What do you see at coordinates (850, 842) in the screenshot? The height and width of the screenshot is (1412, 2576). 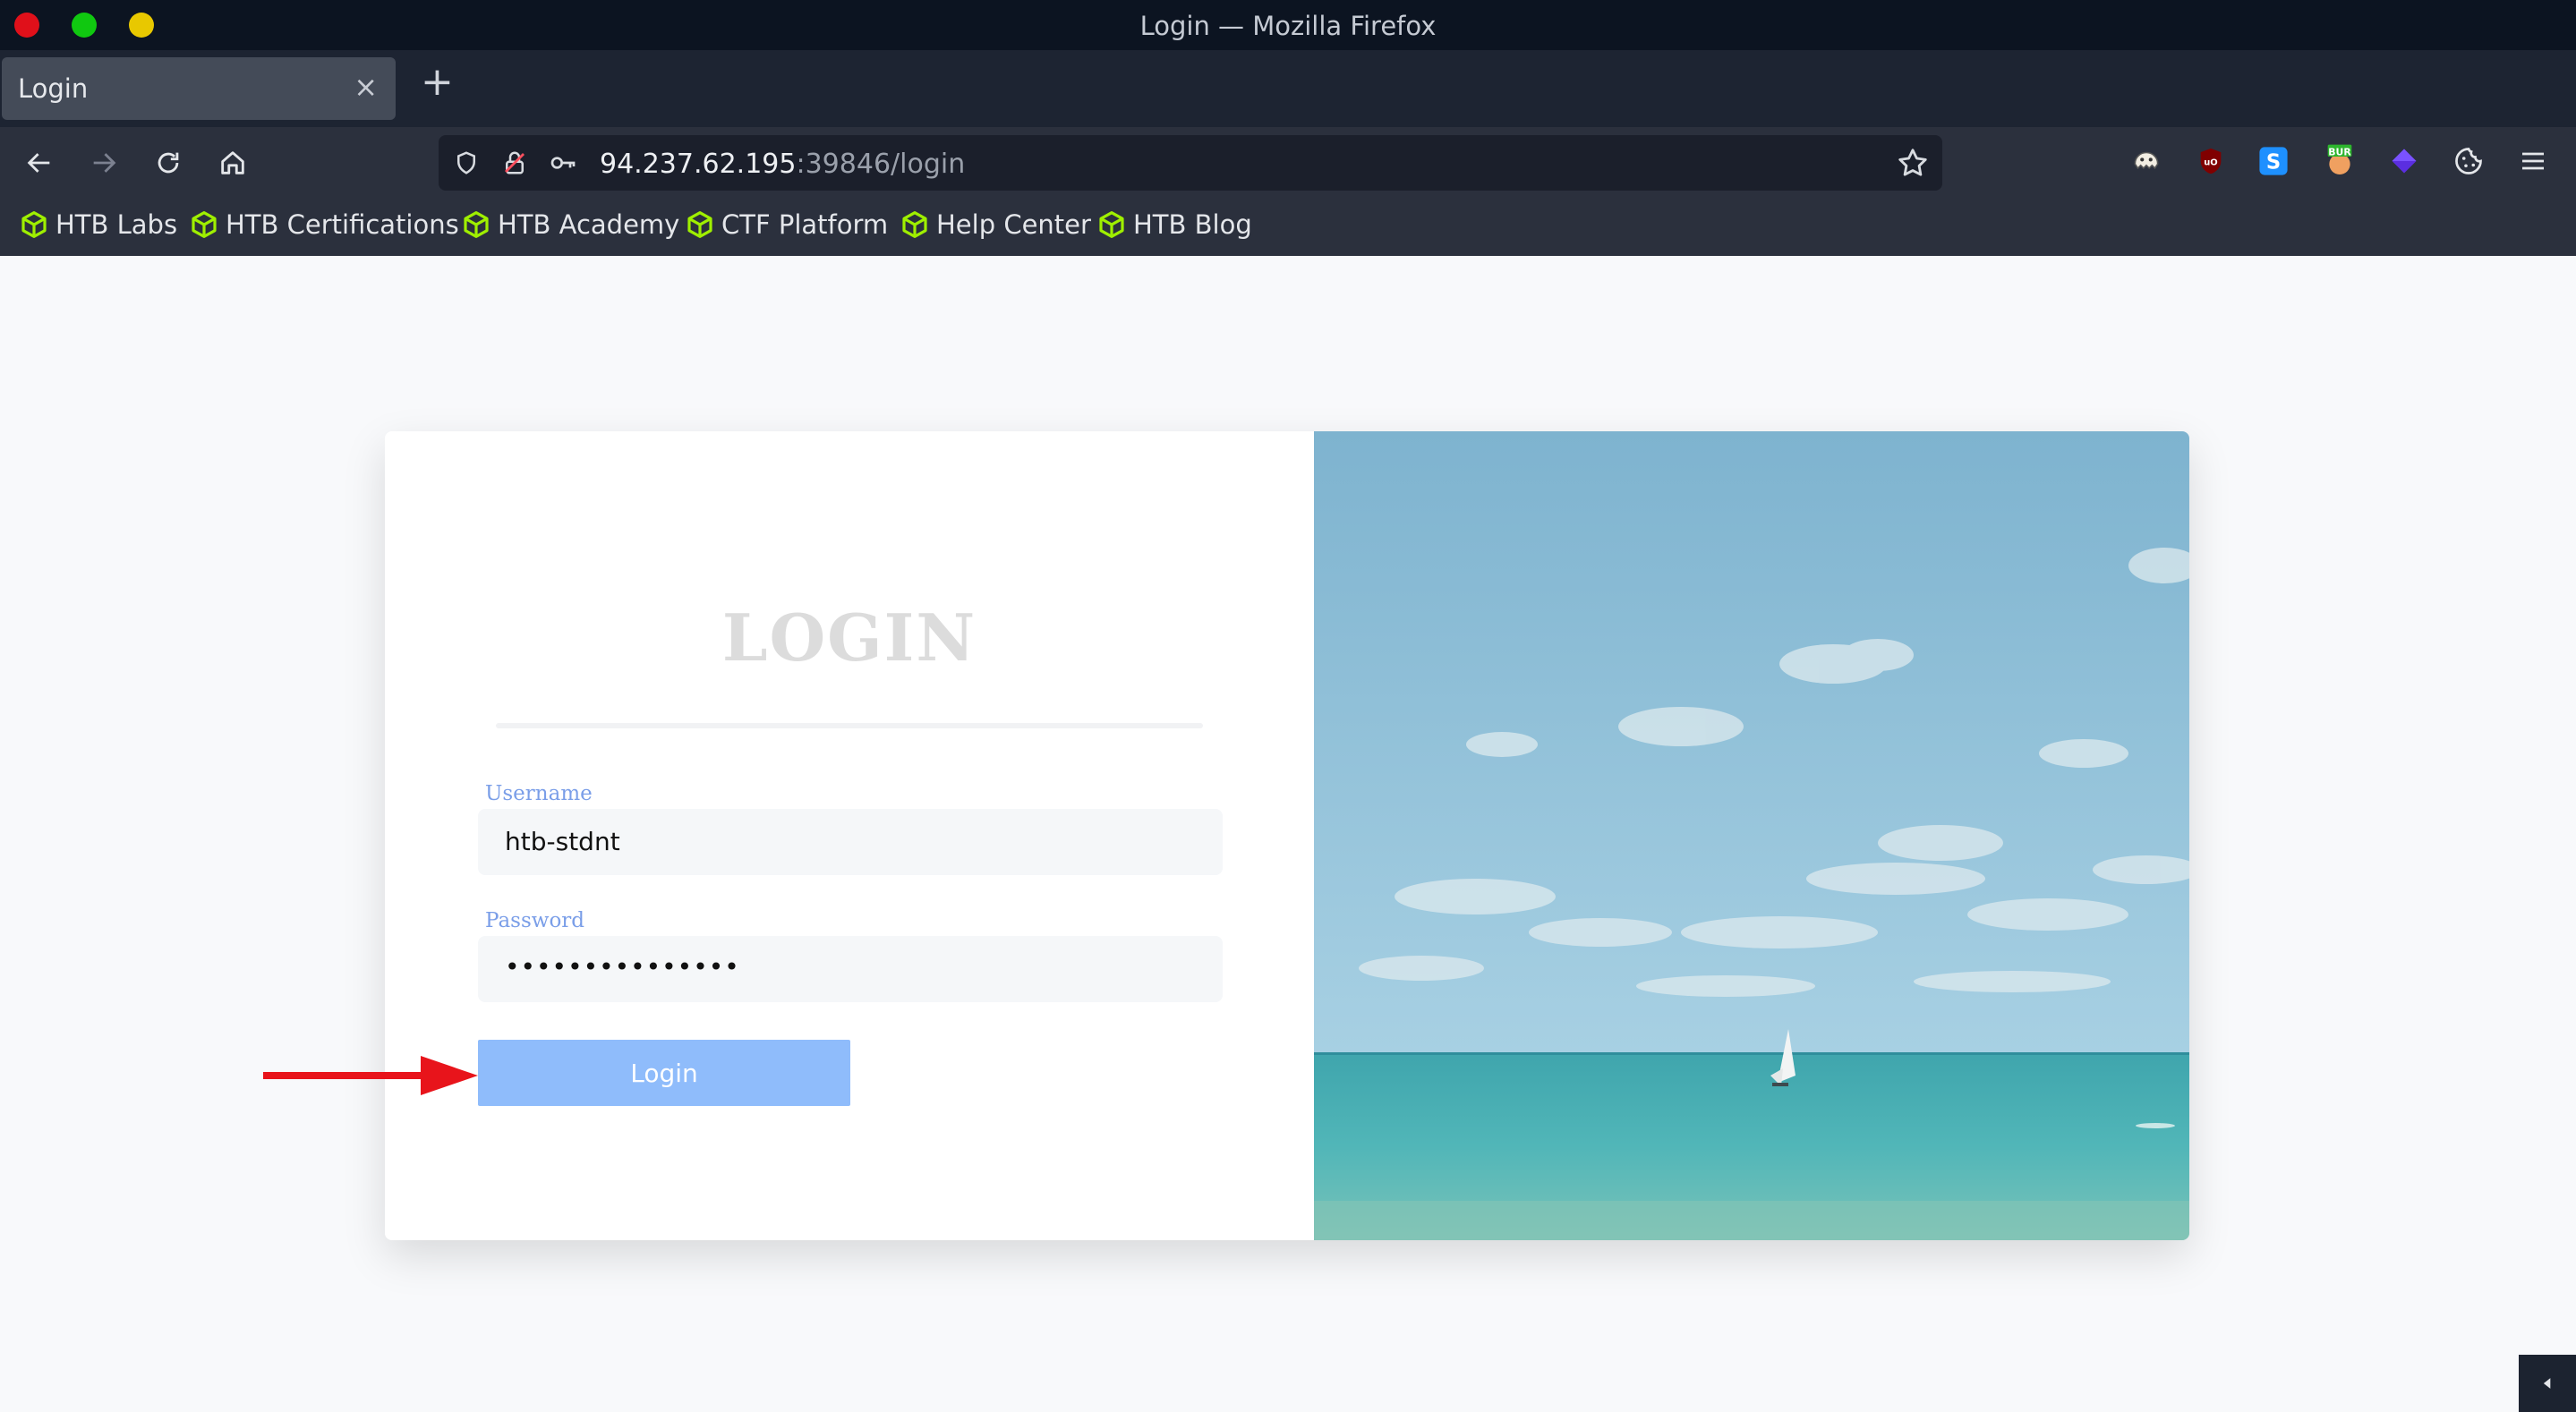 I see `username-input: htb-stdnt` at bounding box center [850, 842].